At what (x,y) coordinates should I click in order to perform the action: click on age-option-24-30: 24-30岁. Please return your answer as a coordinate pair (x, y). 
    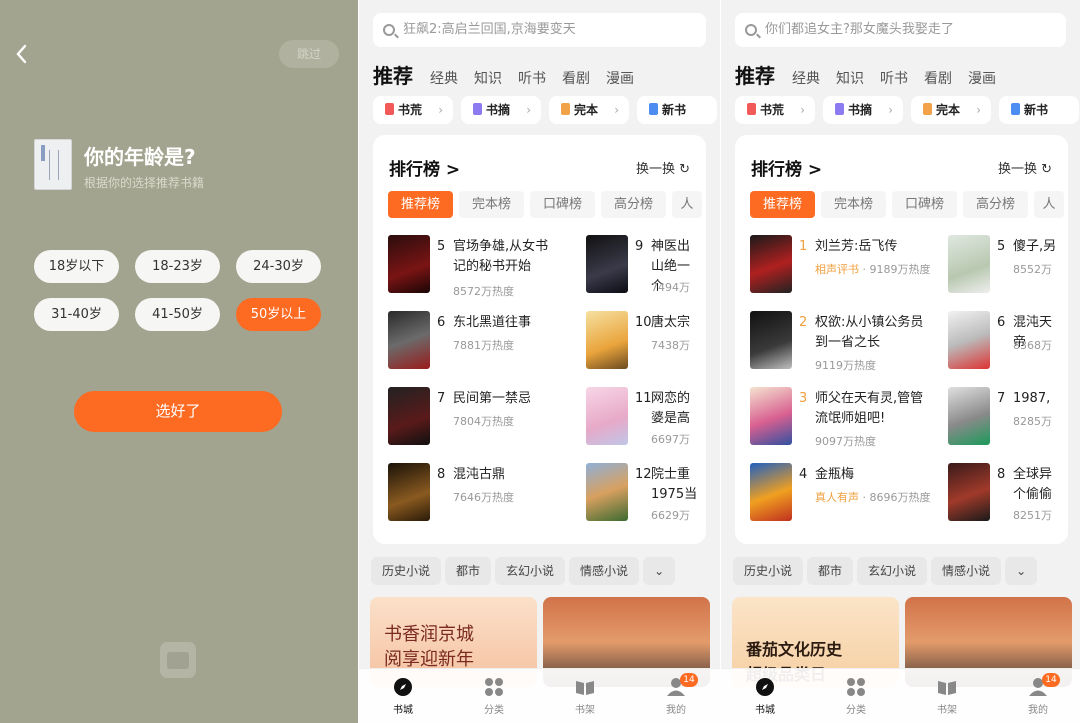
    Looking at the image, I should click on (278, 266).